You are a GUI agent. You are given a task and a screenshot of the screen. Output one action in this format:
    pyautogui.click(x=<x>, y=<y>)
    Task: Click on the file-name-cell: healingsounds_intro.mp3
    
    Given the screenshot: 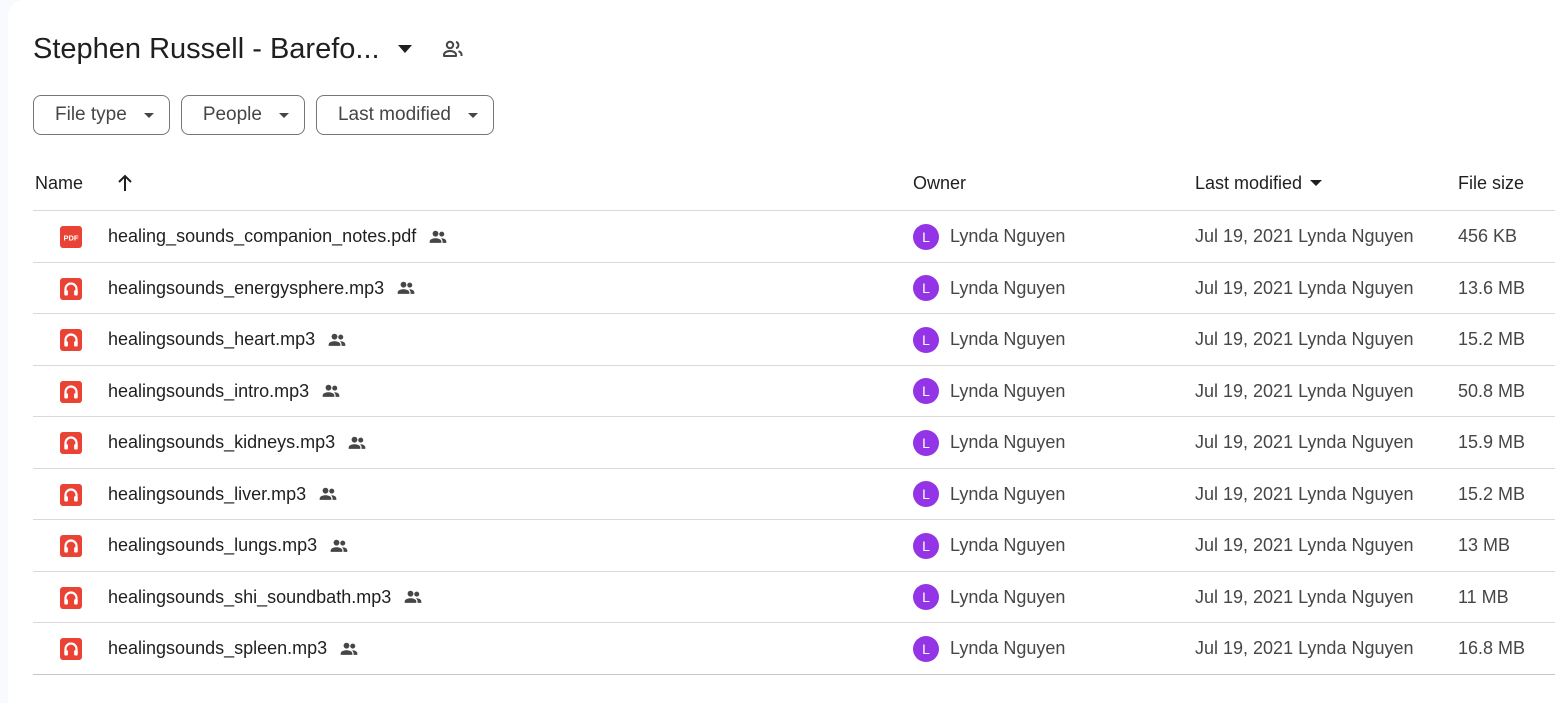 What is the action you would take?
    pyautogui.click(x=225, y=391)
    